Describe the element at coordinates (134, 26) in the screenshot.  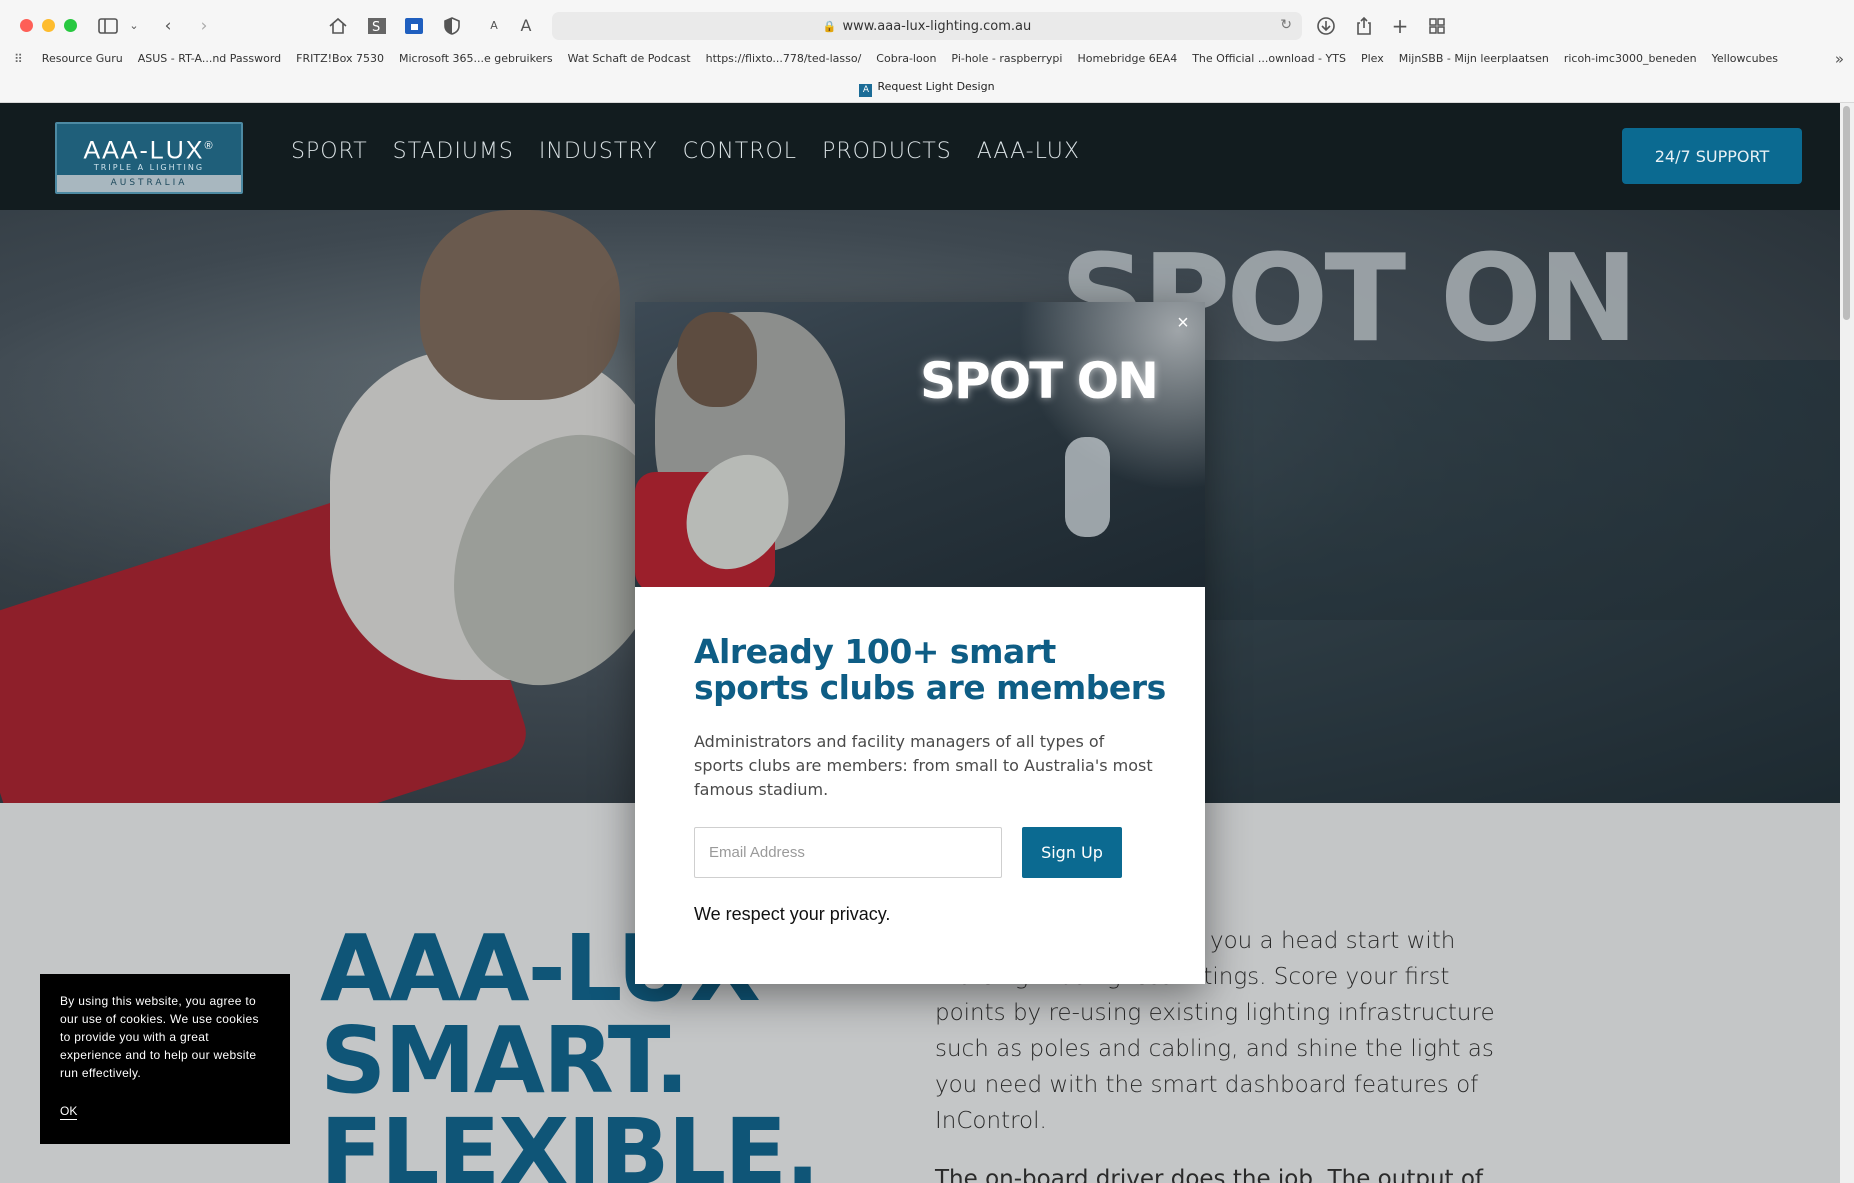
I see `chevron-down-icon: ⌄` at that location.